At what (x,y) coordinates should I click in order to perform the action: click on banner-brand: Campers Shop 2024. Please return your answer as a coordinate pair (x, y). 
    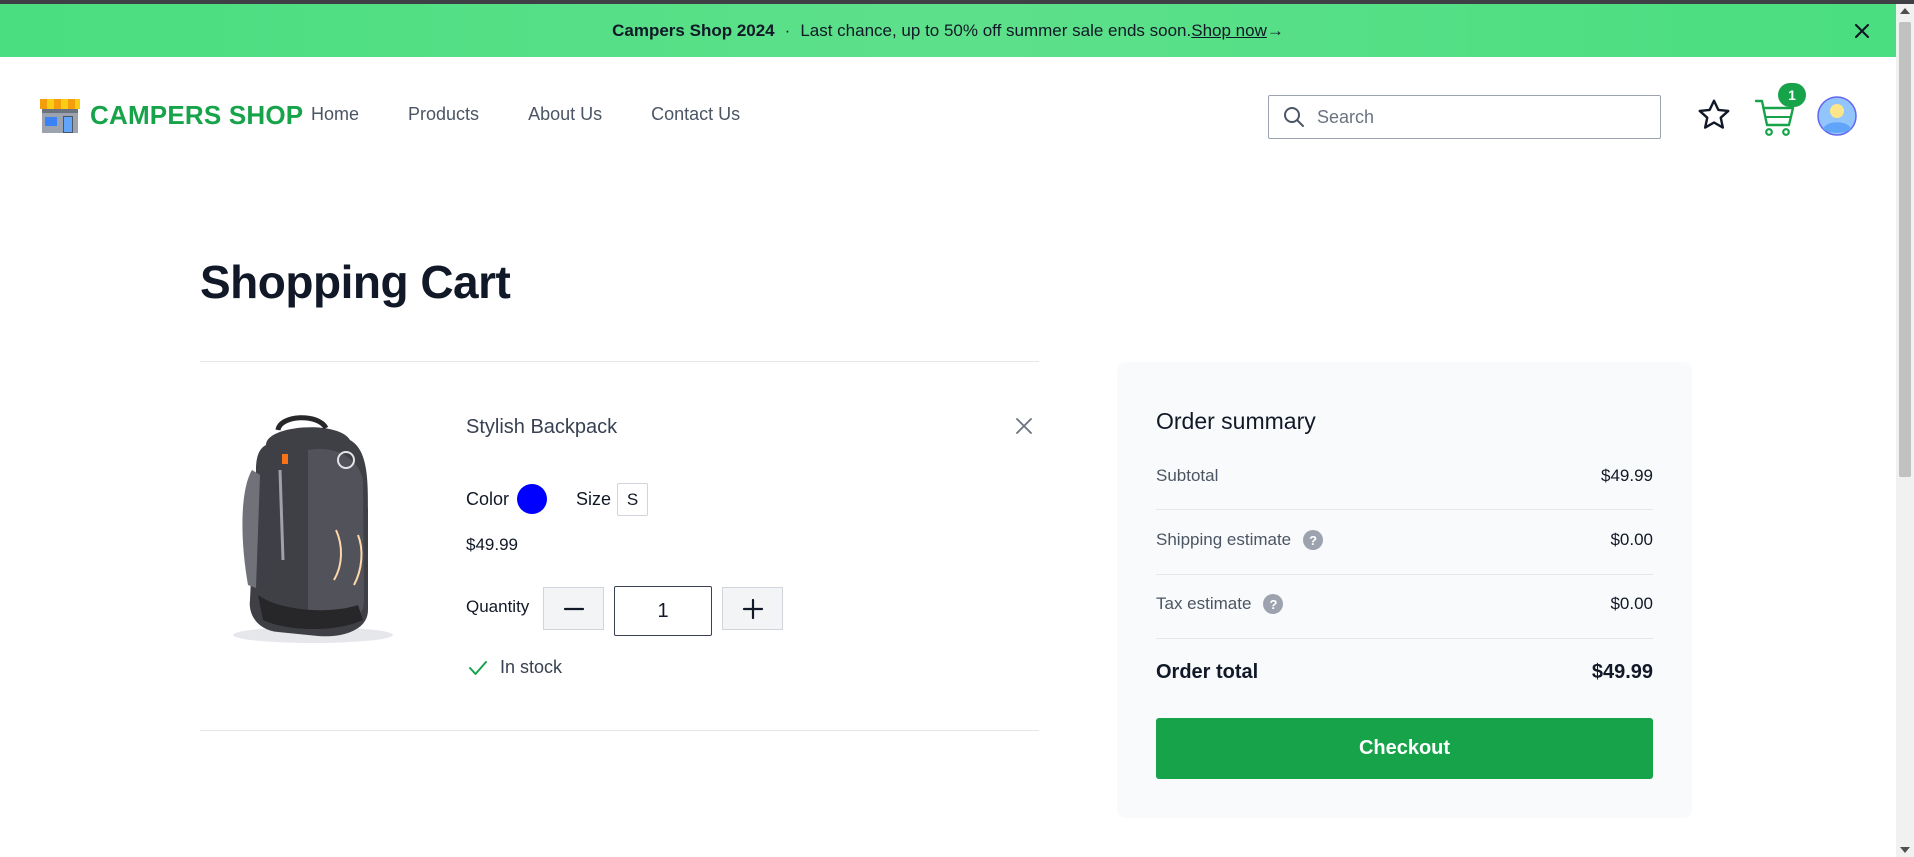
    Looking at the image, I should click on (693, 30).